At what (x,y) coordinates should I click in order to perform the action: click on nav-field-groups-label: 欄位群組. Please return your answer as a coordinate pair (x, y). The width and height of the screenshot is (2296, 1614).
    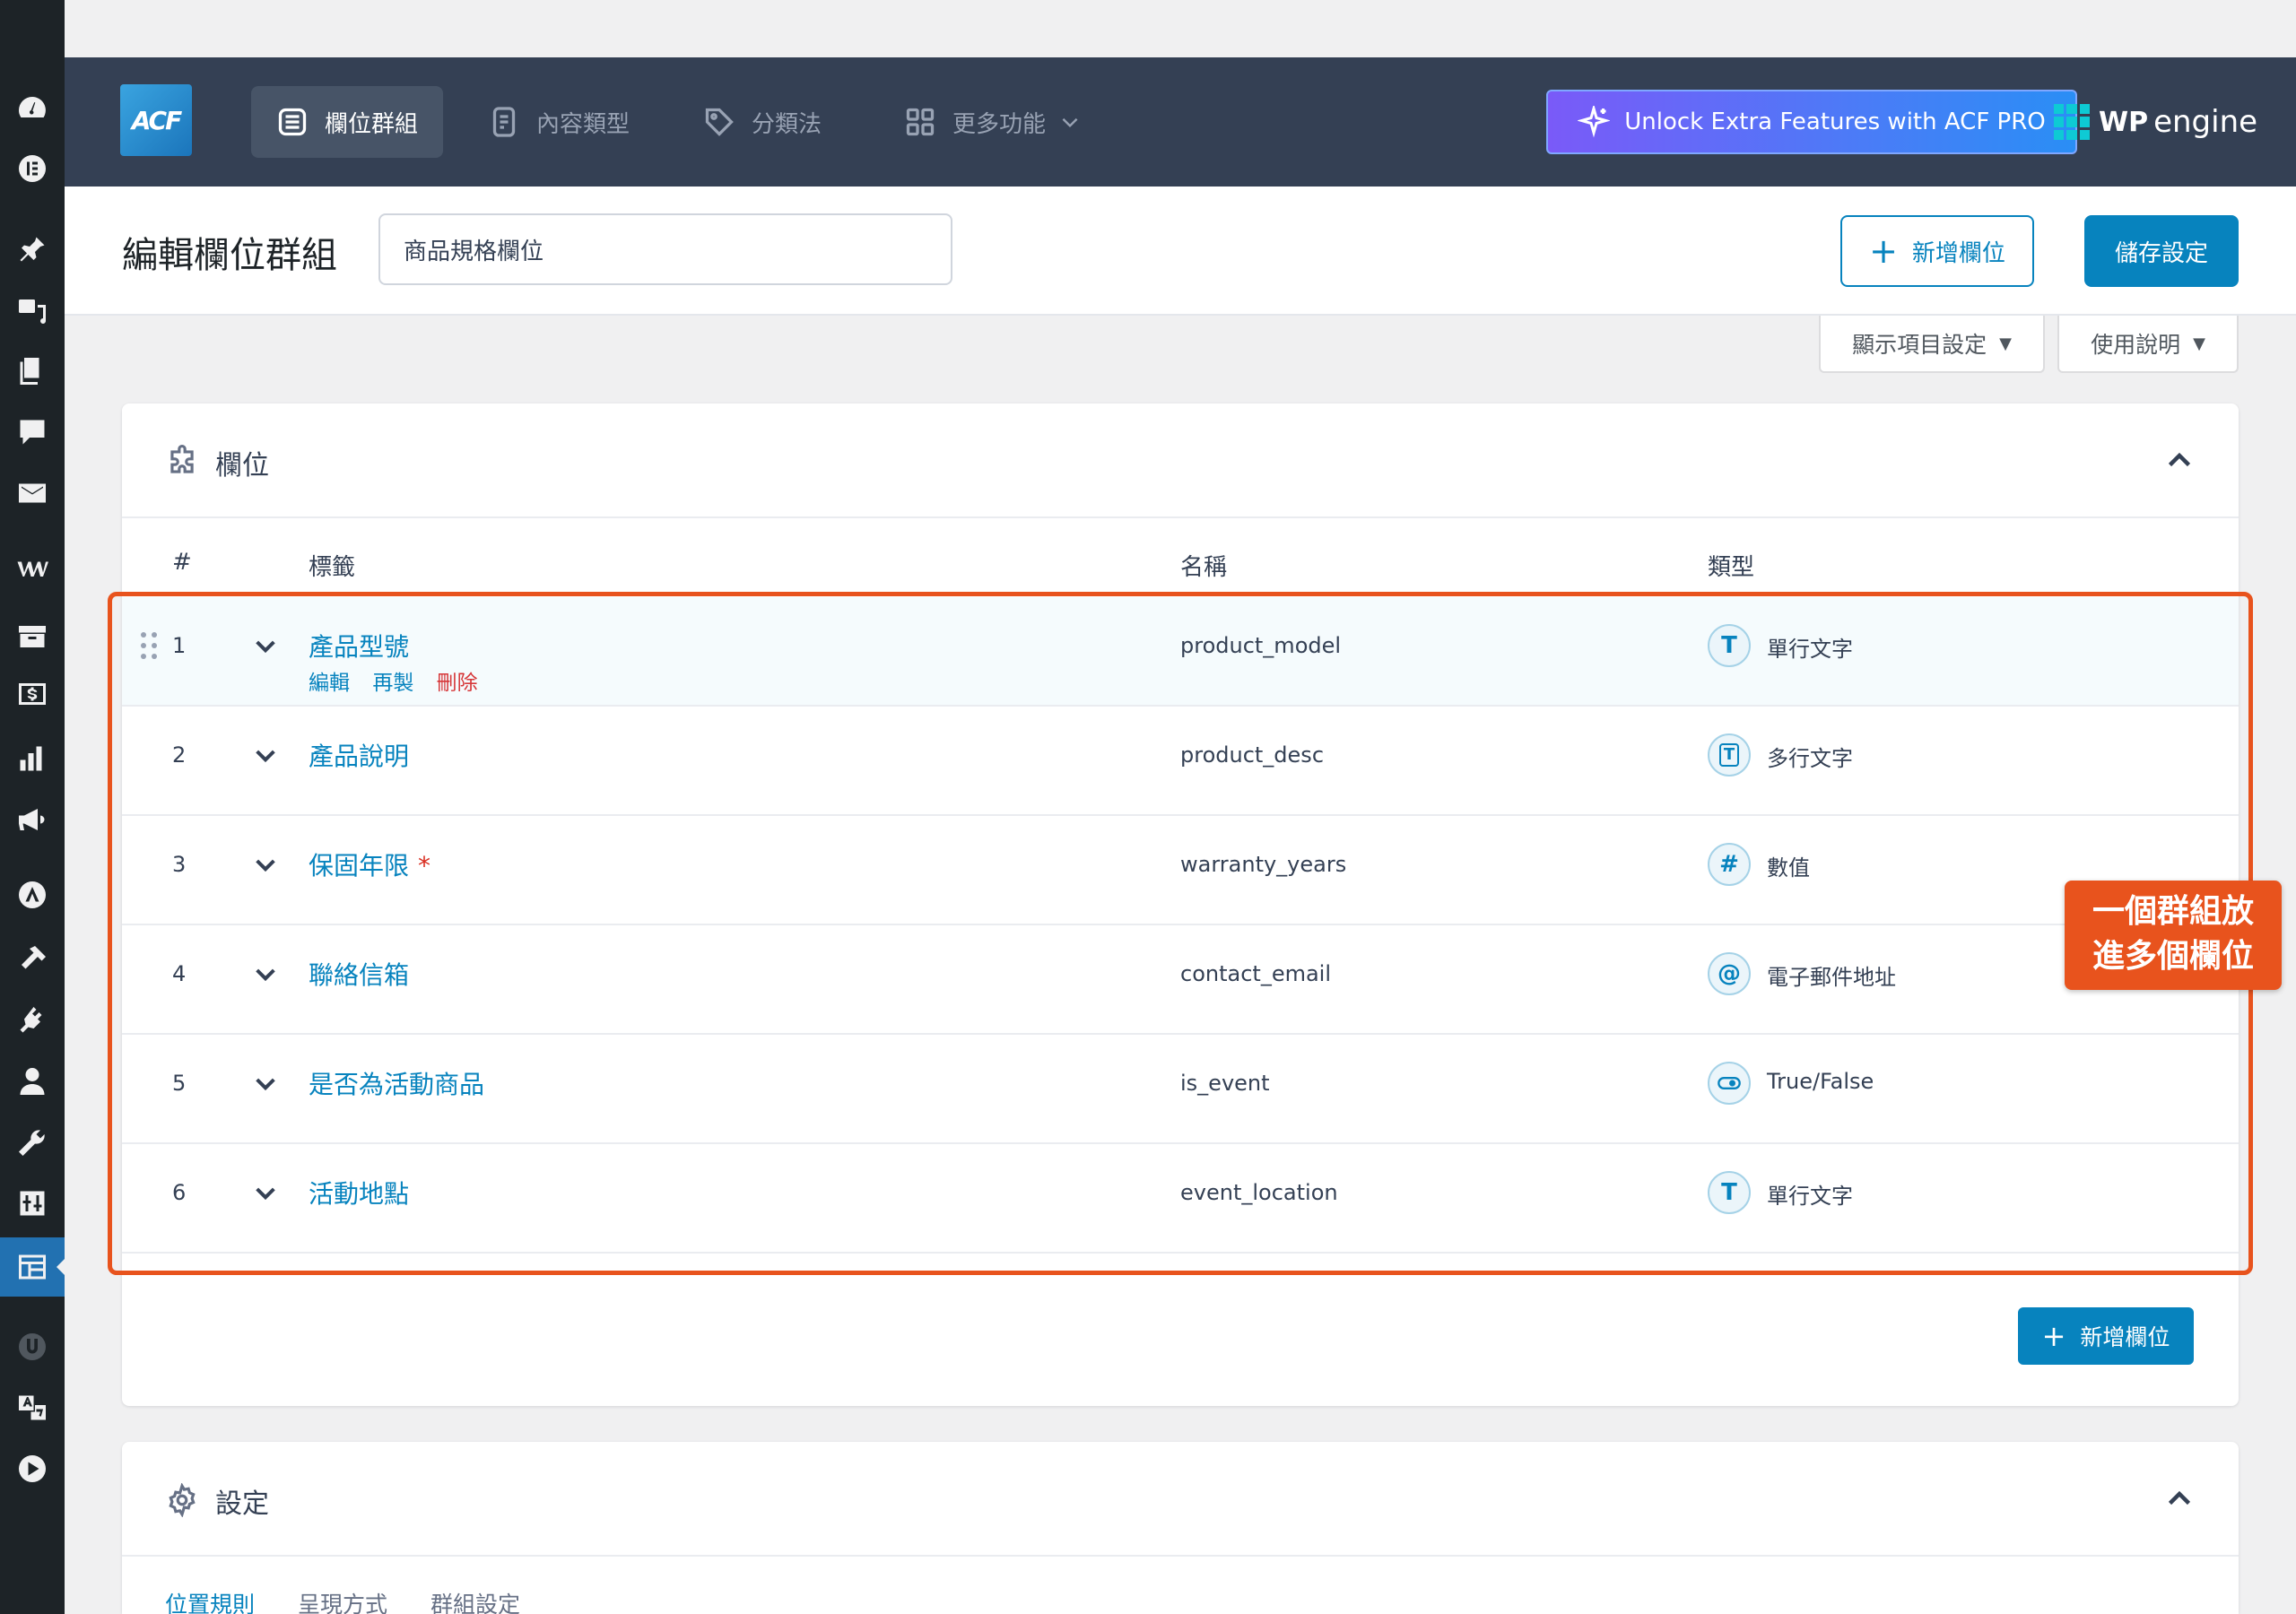
    Looking at the image, I should click on (372, 124).